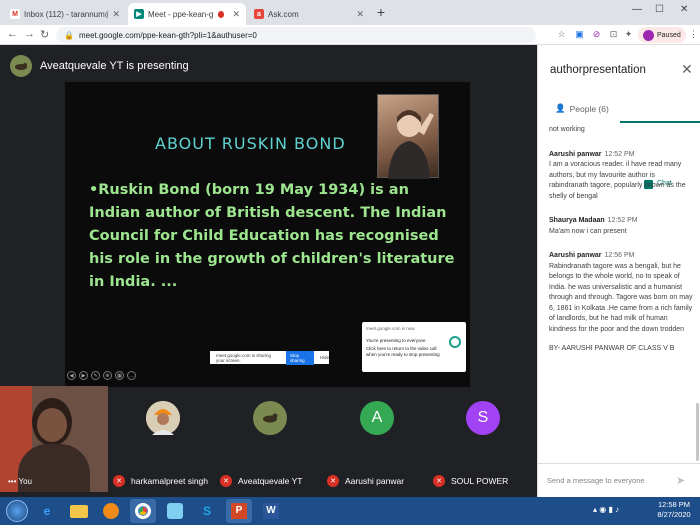 This screenshot has width=700, height=525. What do you see at coordinates (674, 504) in the screenshot?
I see `clock-time: 12:58 PM` at bounding box center [674, 504].